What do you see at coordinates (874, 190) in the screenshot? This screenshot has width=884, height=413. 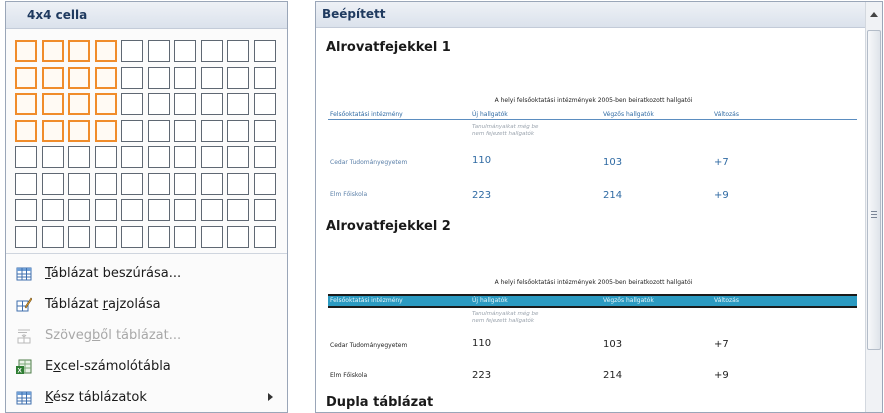 I see `scrollbar-thumb` at bounding box center [874, 190].